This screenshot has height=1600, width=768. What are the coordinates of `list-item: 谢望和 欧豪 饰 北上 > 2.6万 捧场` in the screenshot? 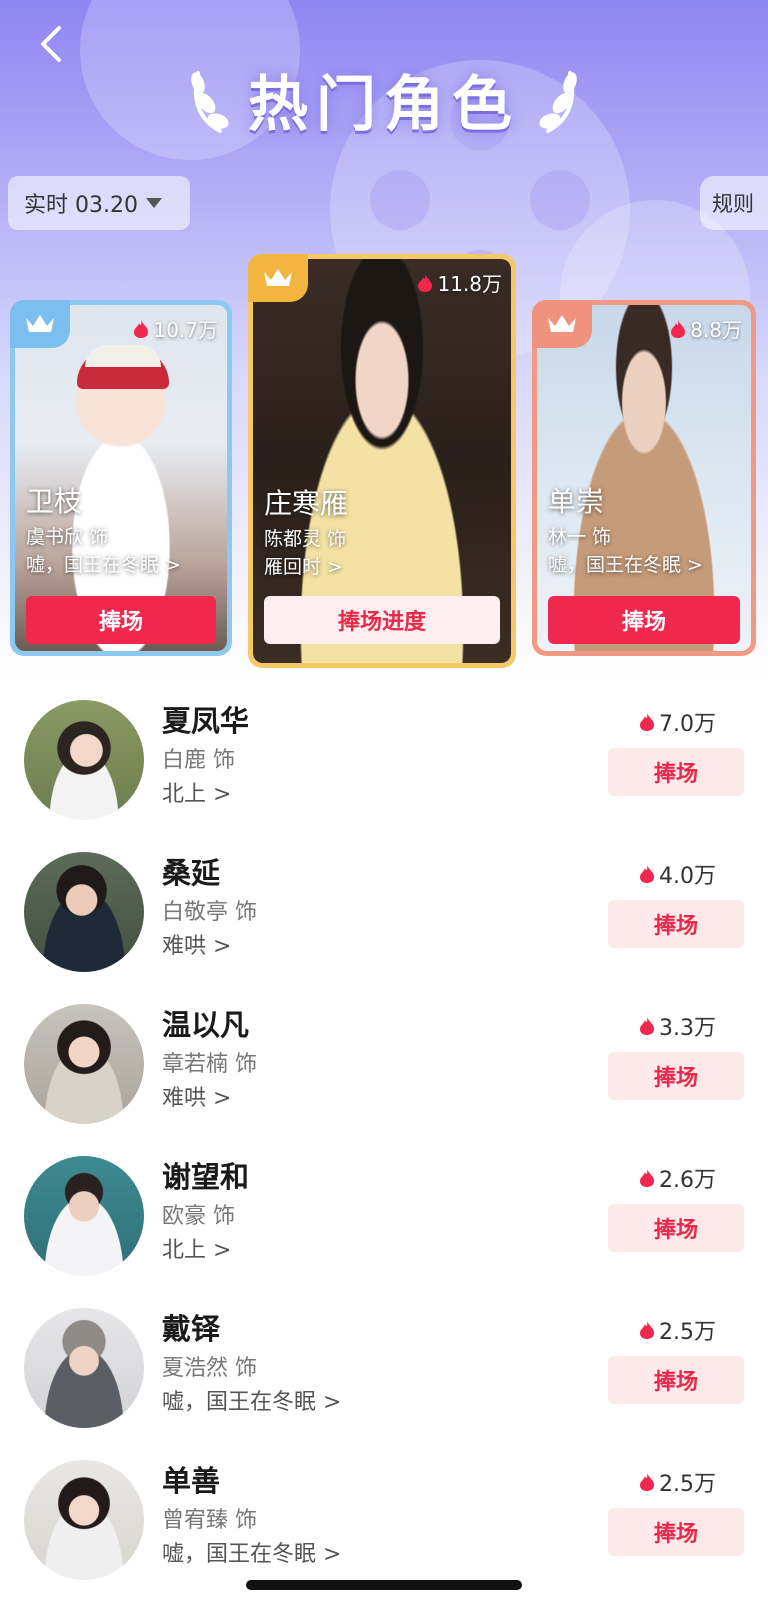 It's located at (384, 1222).